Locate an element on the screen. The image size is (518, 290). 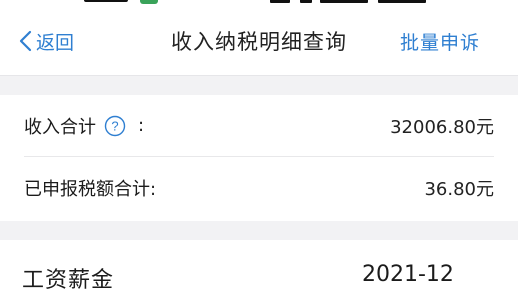
back-button: 返回 is located at coordinates (46, 41).